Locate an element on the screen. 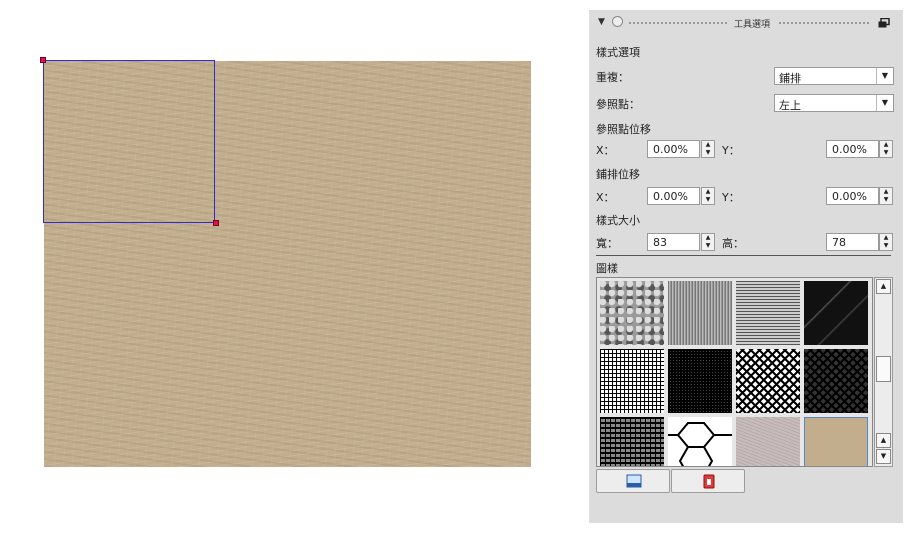  tile-handle-top-left is located at coordinates (43, 60).